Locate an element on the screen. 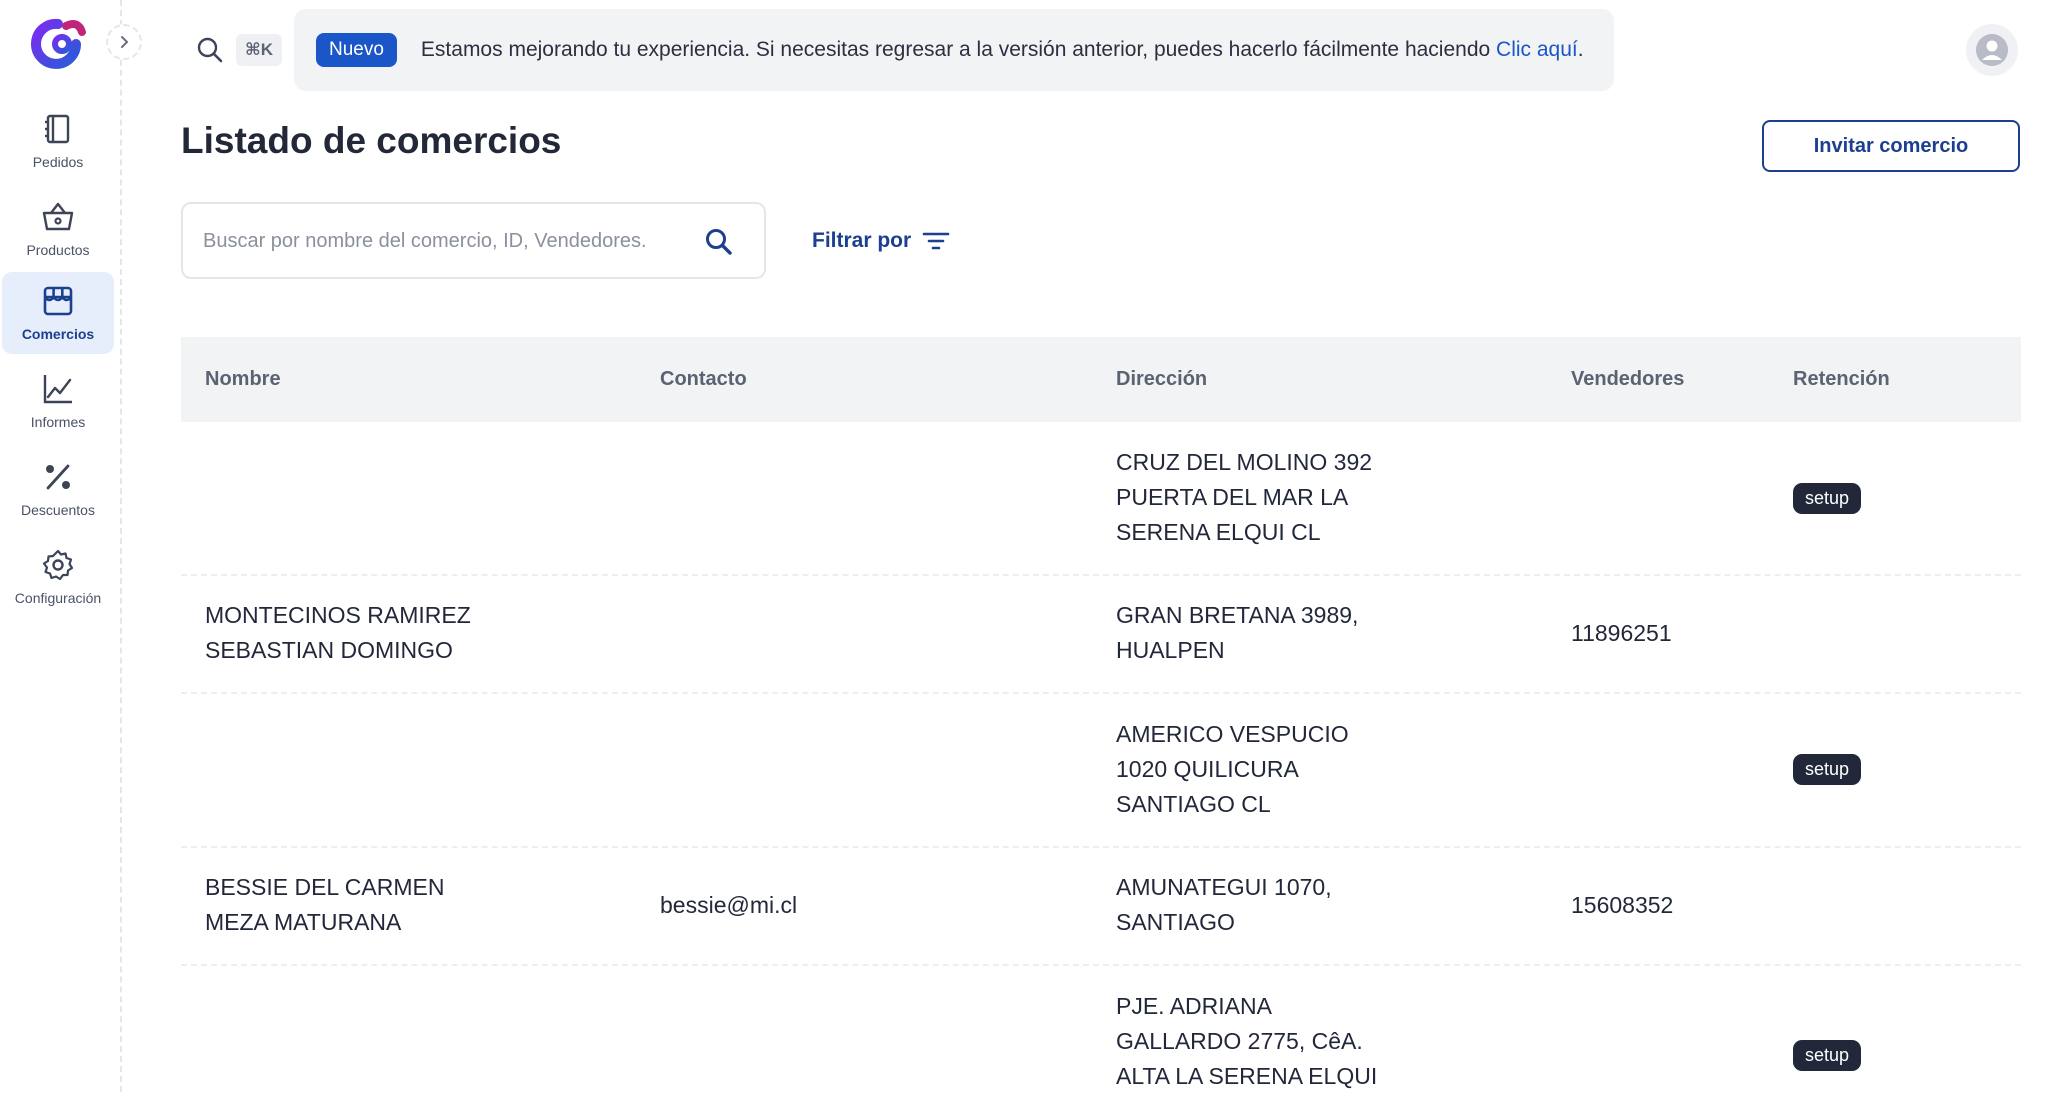 The width and height of the screenshot is (2048, 1120). filter-button: Filtrar por is located at coordinates (881, 241).